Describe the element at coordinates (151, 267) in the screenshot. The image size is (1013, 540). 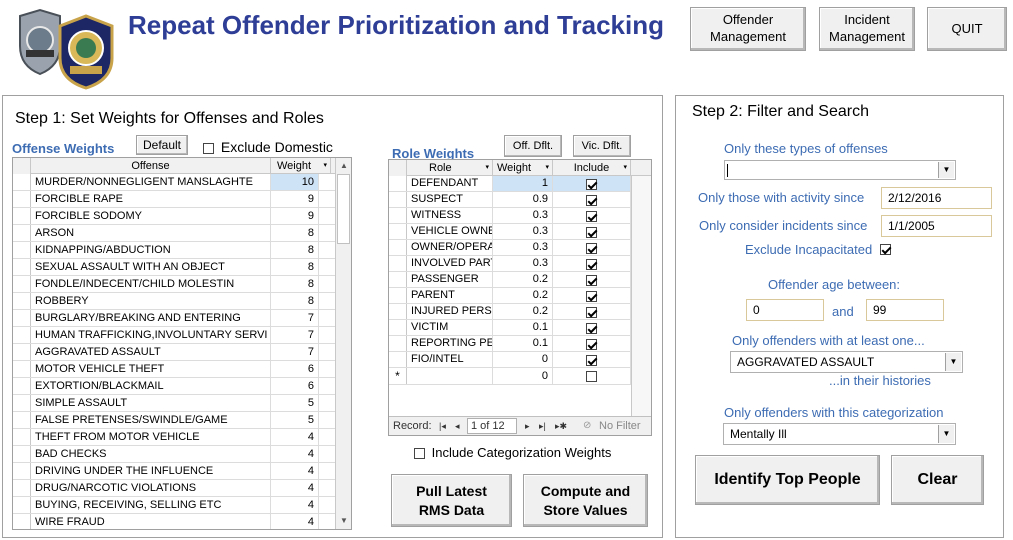
I see `offense-name-cell: SEXUAL ASSAULT WITH AN OBJECT` at that location.